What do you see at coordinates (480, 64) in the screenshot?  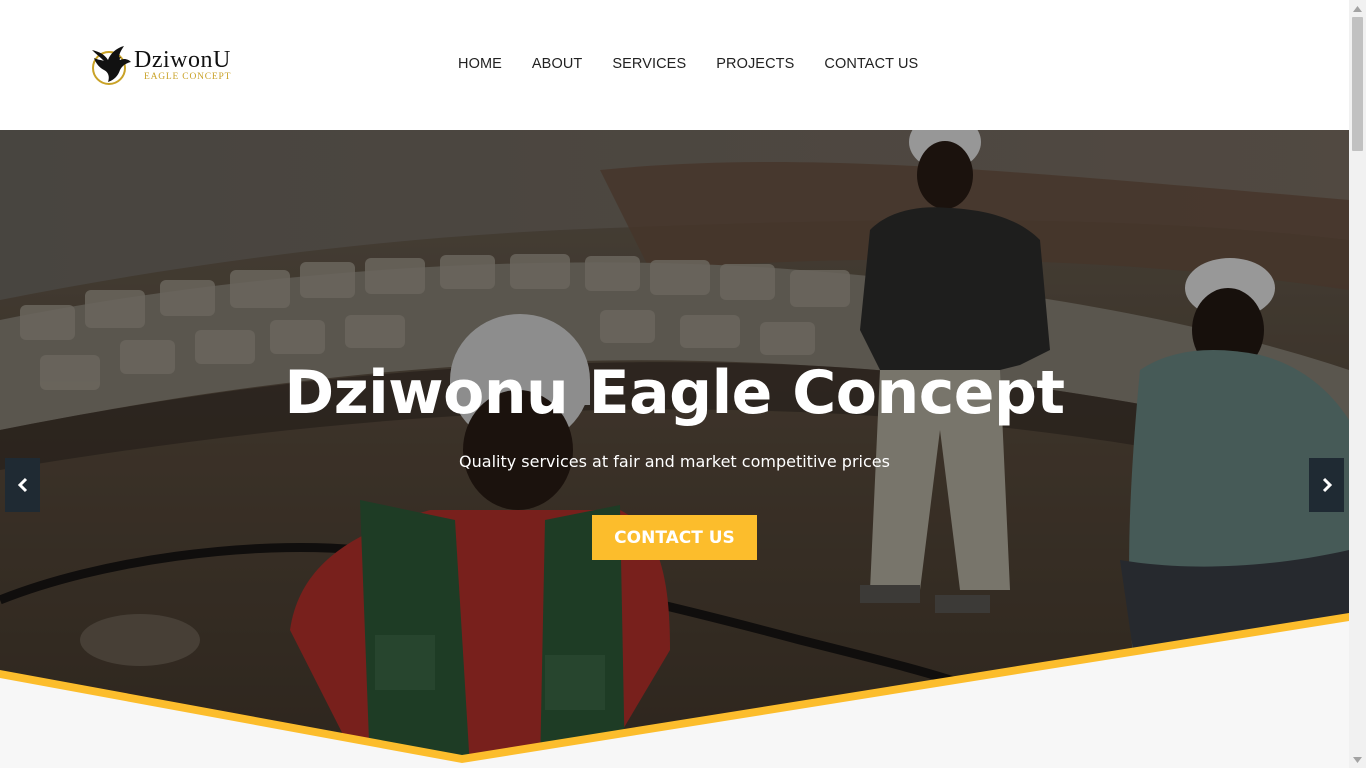 I see `nav-item-home: HOME` at bounding box center [480, 64].